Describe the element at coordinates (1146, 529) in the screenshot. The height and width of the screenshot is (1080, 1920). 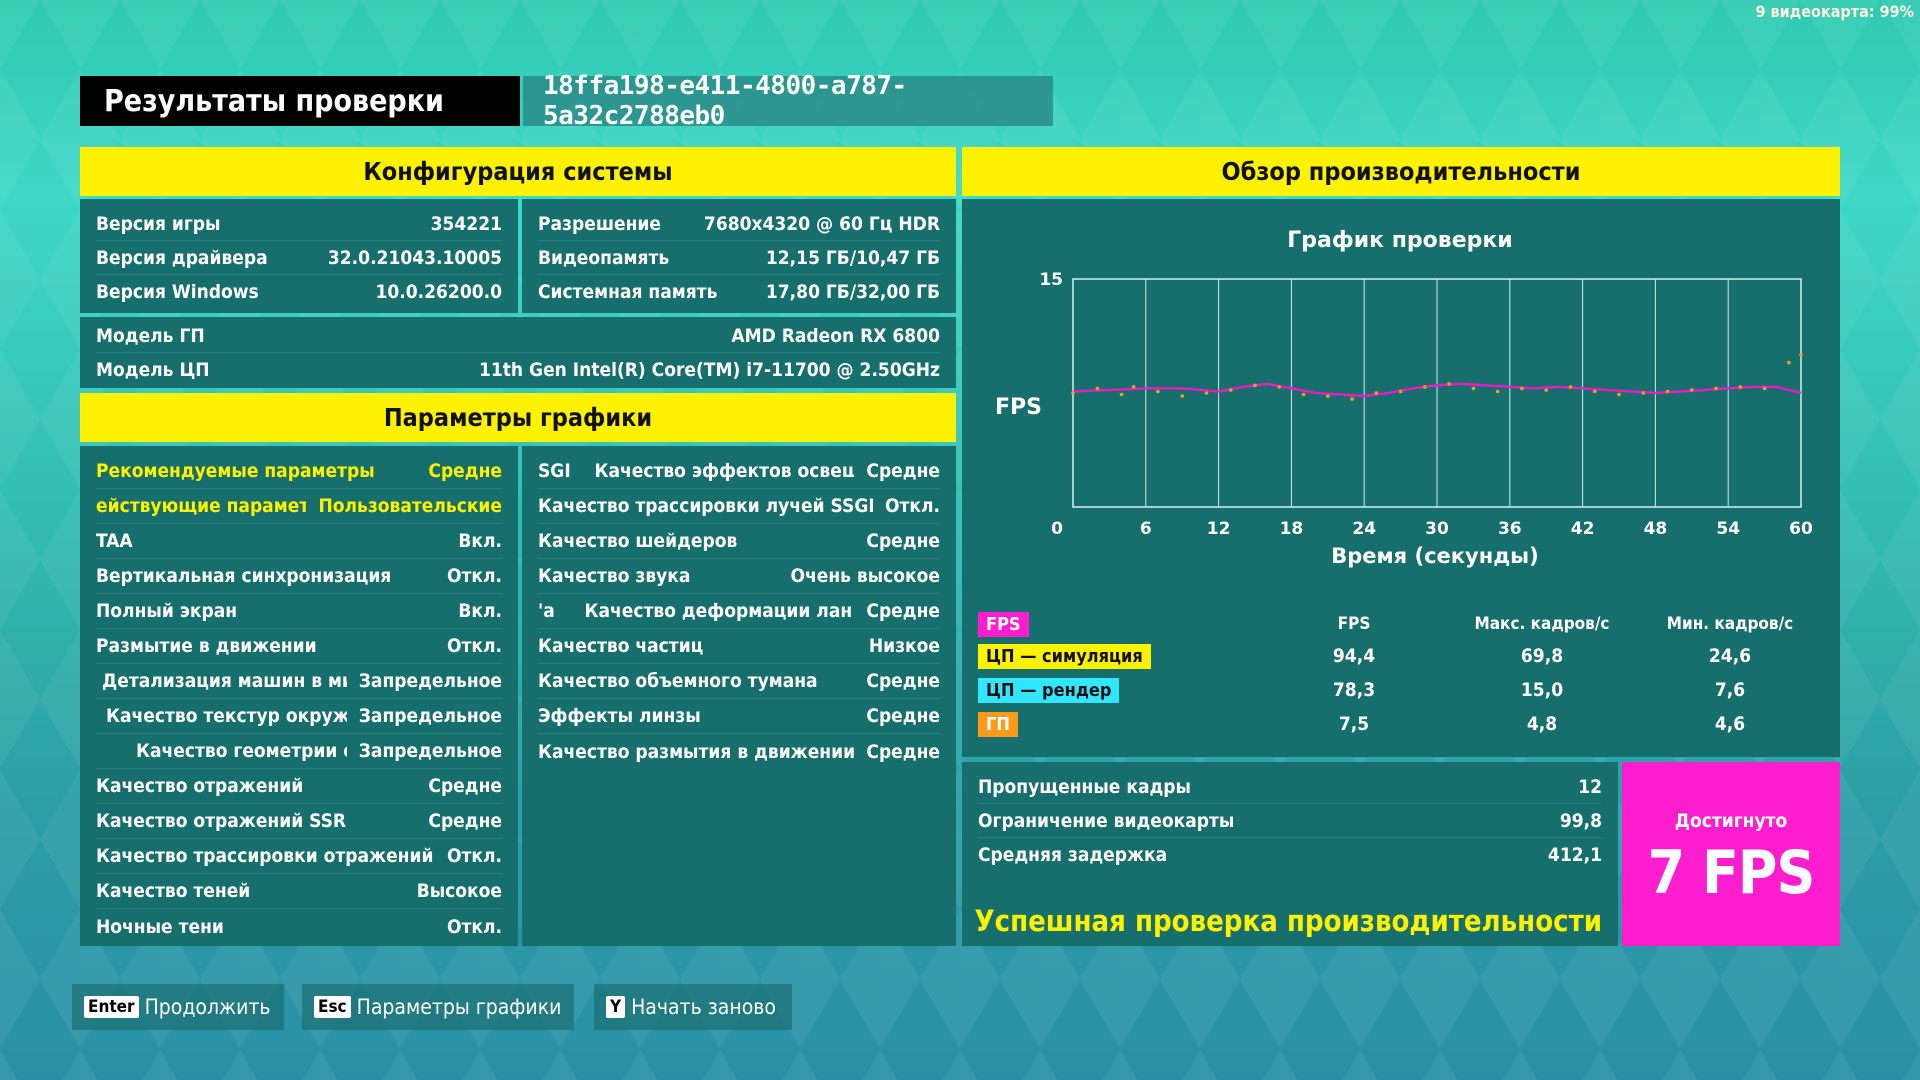
I see `chart-x-tick: 6` at that location.